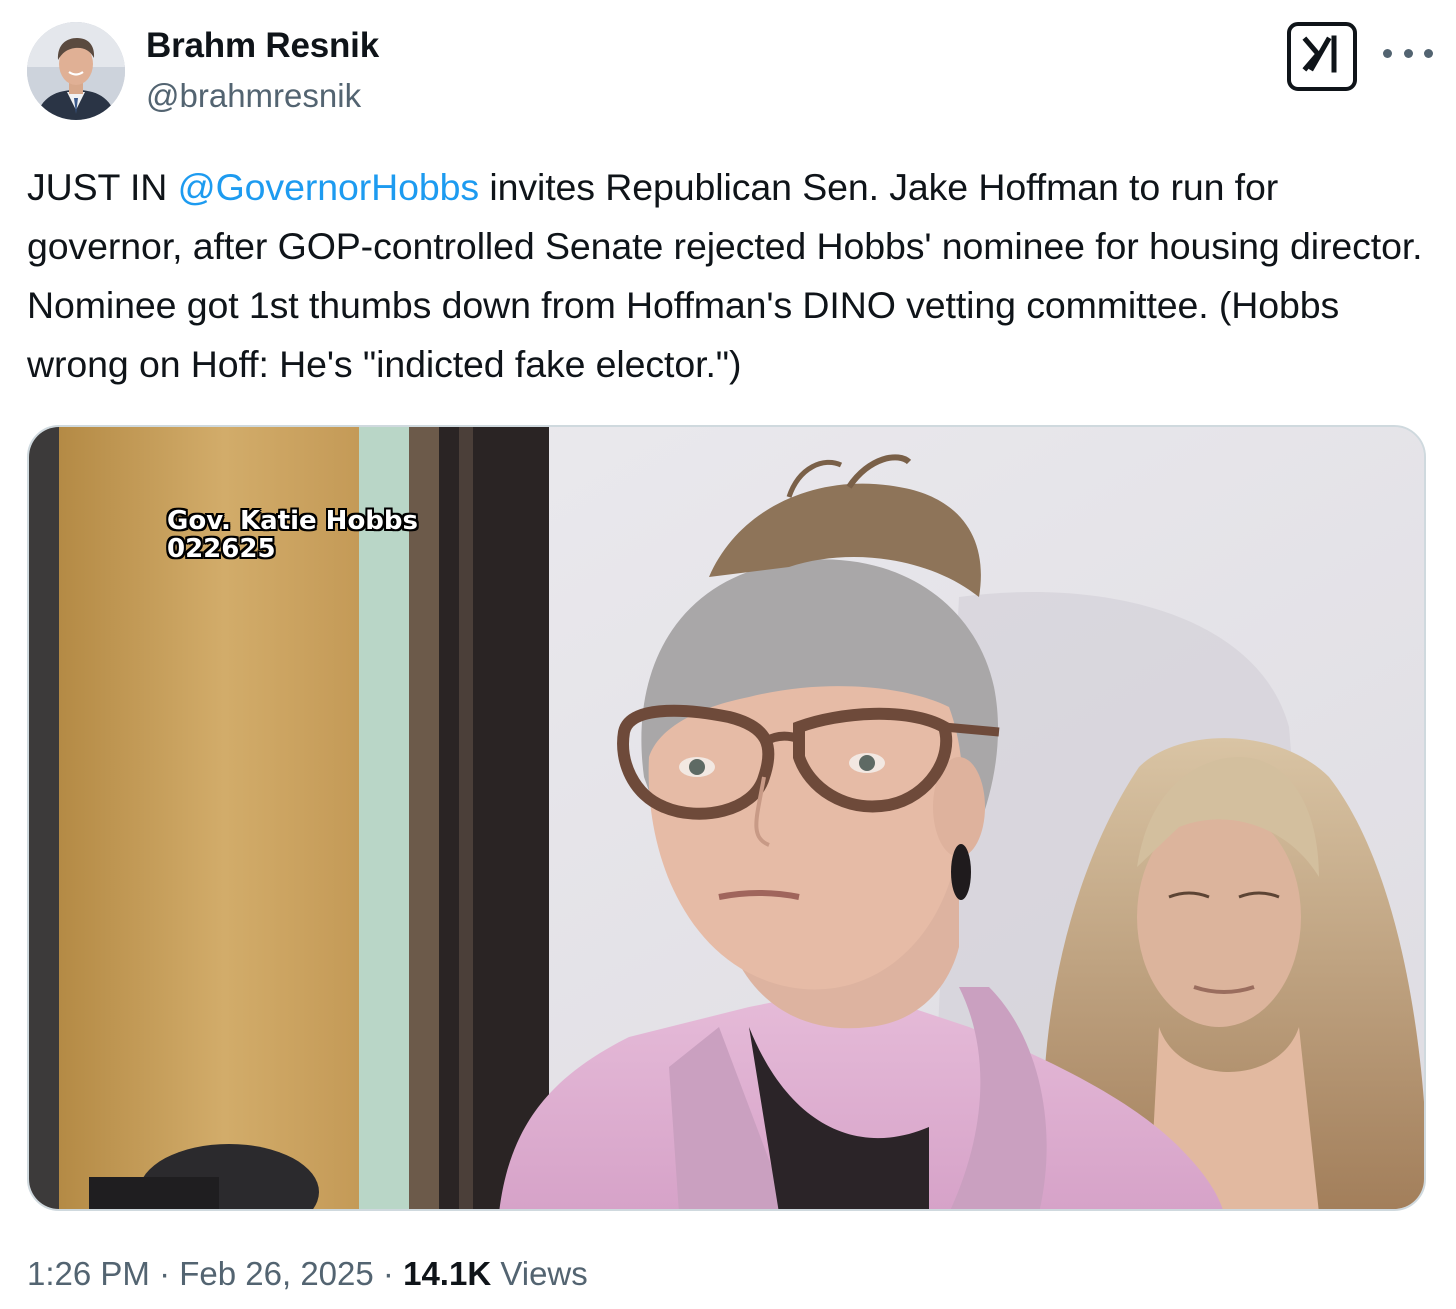 The height and width of the screenshot is (1309, 1456). I want to click on author-handle: @brahmresnik, so click(253, 96).